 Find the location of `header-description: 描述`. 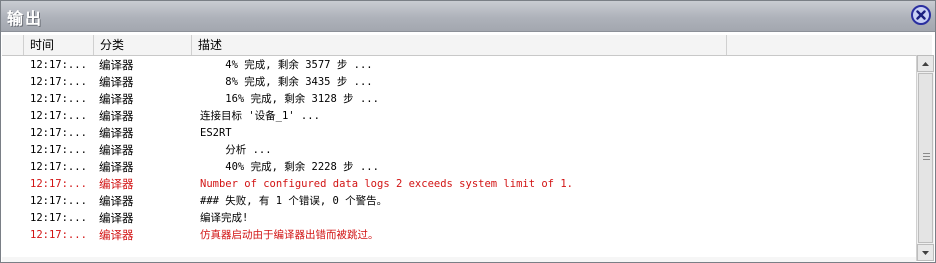

header-description: 描述 is located at coordinates (459, 45).